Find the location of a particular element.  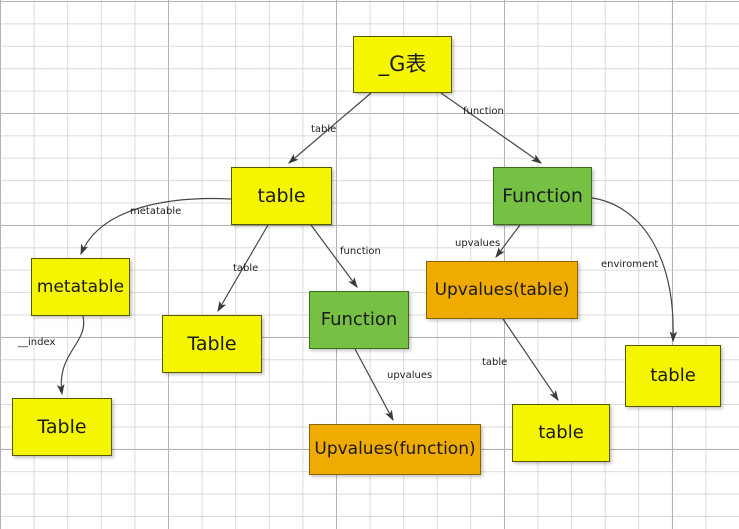

node-table-lower-left: Table is located at coordinates (212, 344).